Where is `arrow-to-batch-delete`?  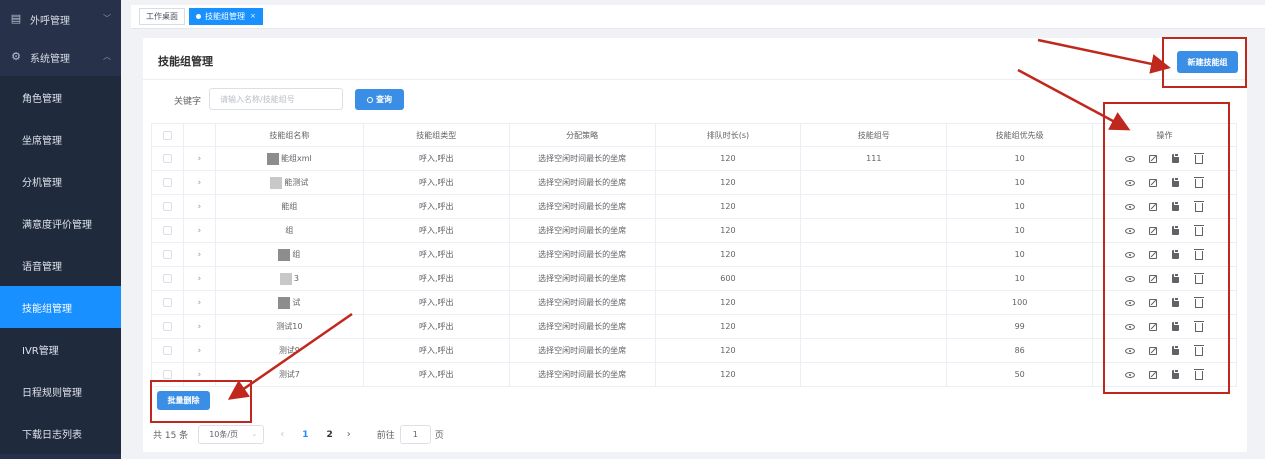 arrow-to-batch-delete is located at coordinates (290, 356).